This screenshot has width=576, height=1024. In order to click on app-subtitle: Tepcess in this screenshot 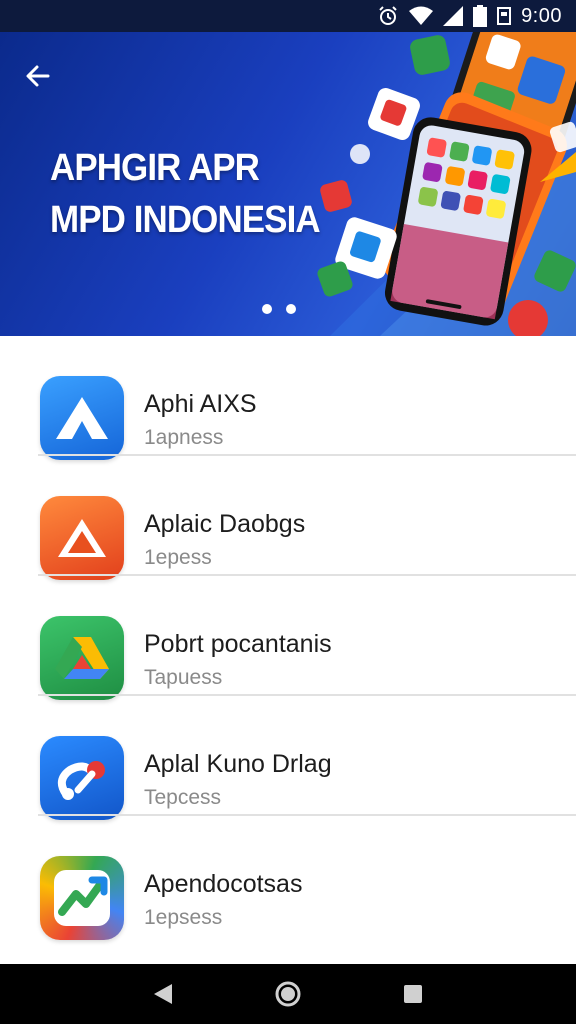, I will do `click(183, 797)`.